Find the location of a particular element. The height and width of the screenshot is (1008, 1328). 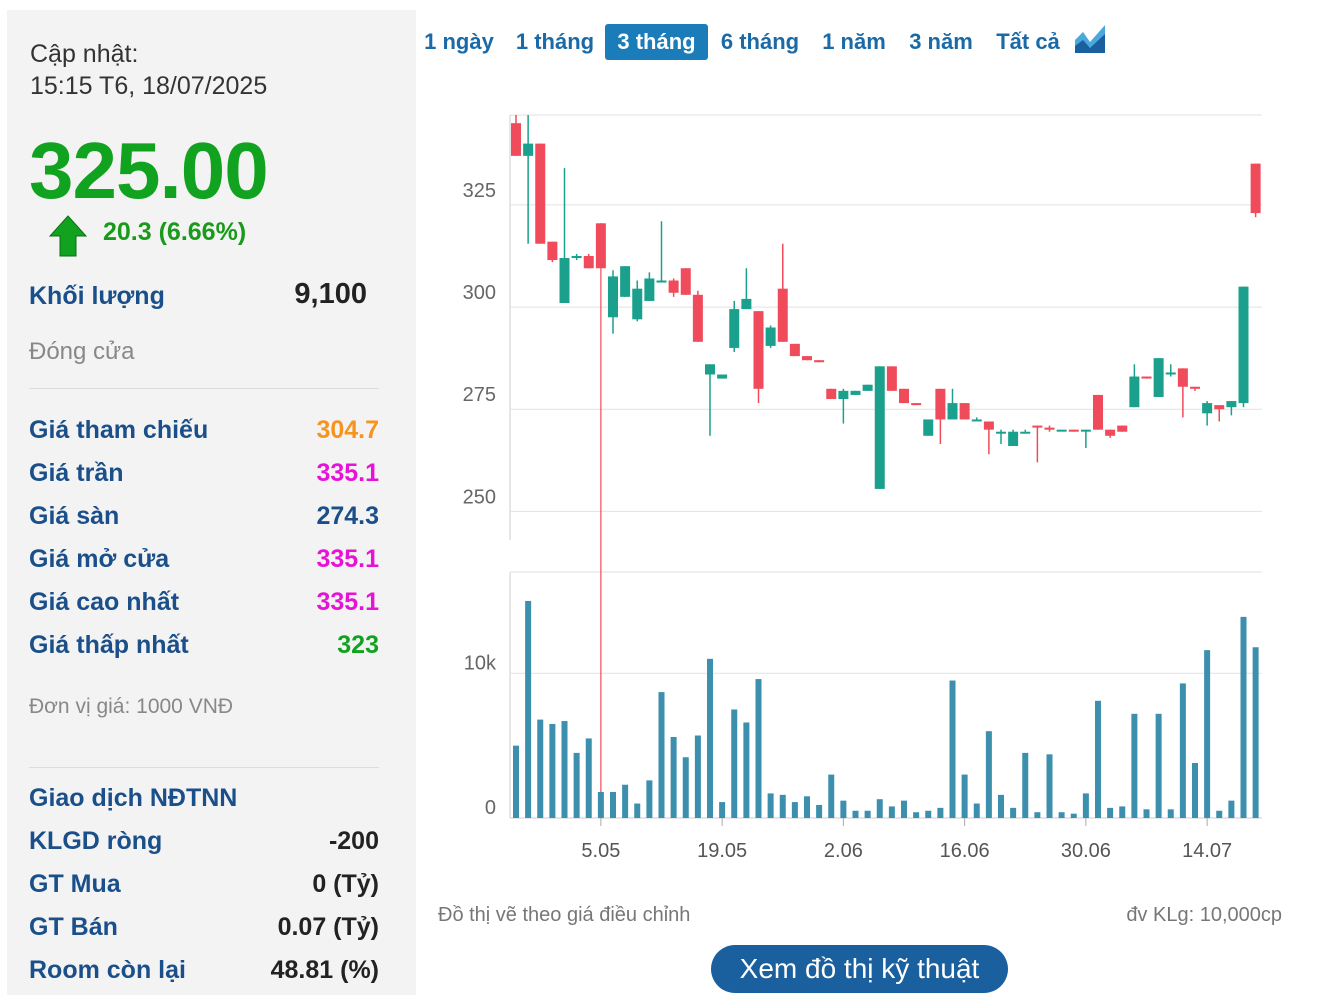

x-tick-label: 16.06 is located at coordinates (965, 851).